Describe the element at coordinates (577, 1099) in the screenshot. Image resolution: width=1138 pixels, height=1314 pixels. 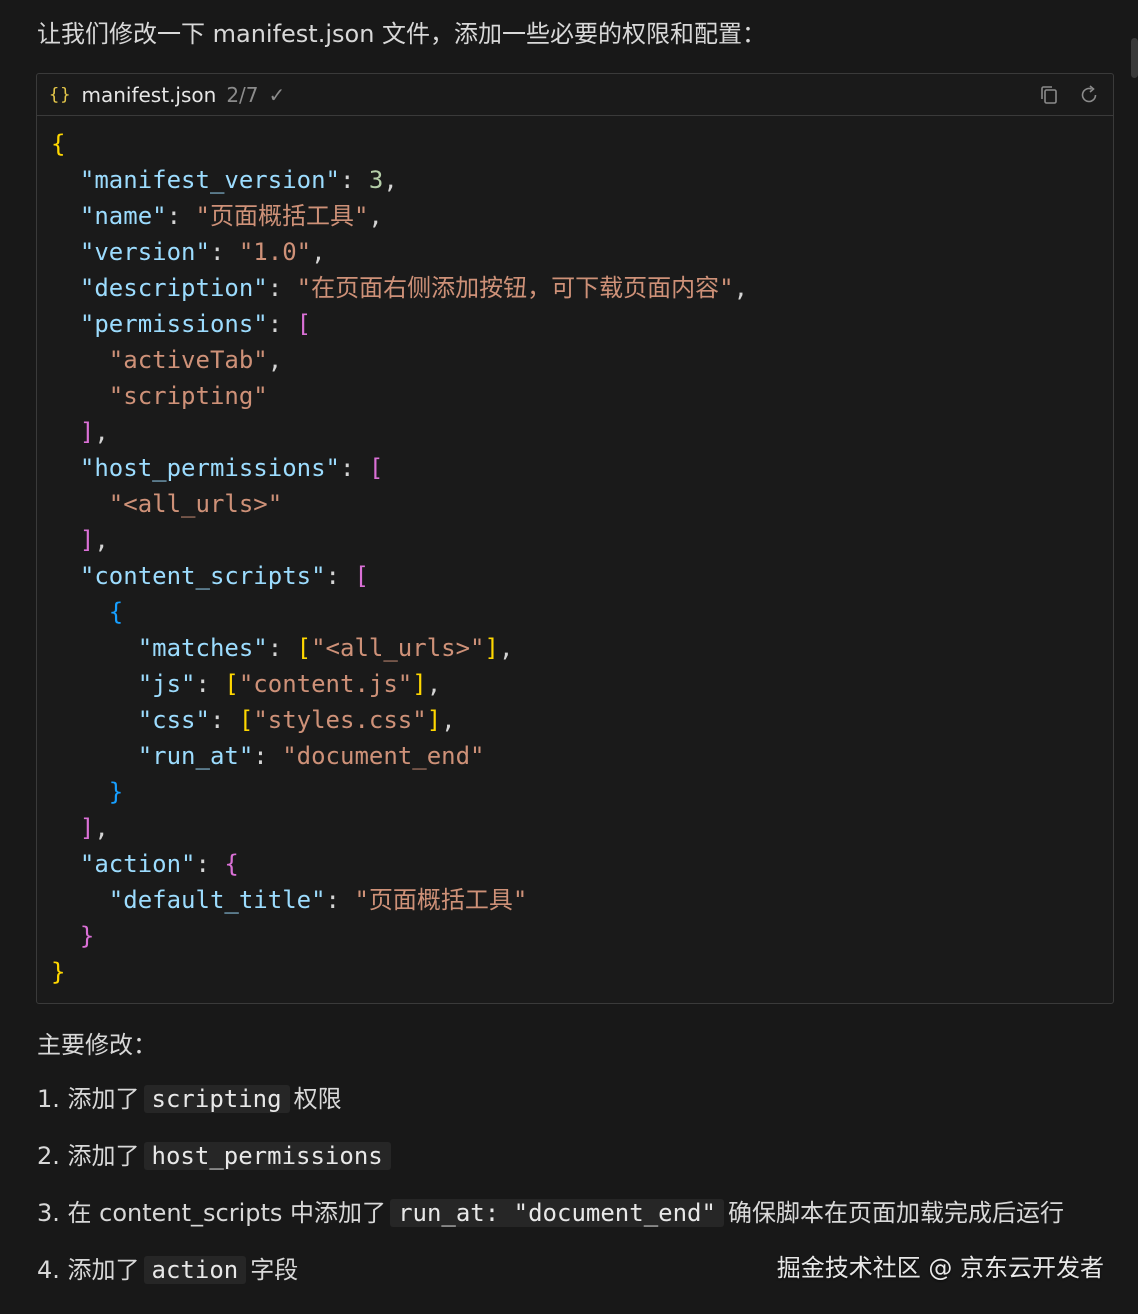
I see `summary-item: 1. 添加了 scripting 权限` at that location.